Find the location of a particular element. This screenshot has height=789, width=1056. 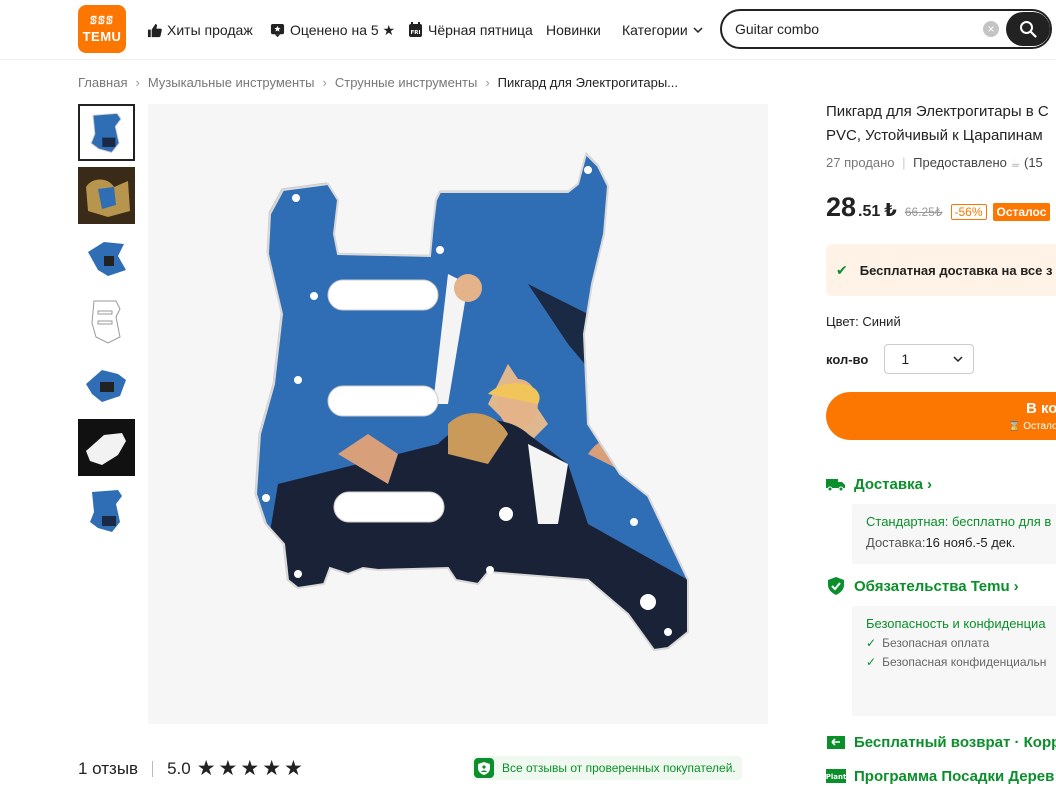

commitment-item: ✓ Безопасная конфиденциальн is located at coordinates (961, 662).